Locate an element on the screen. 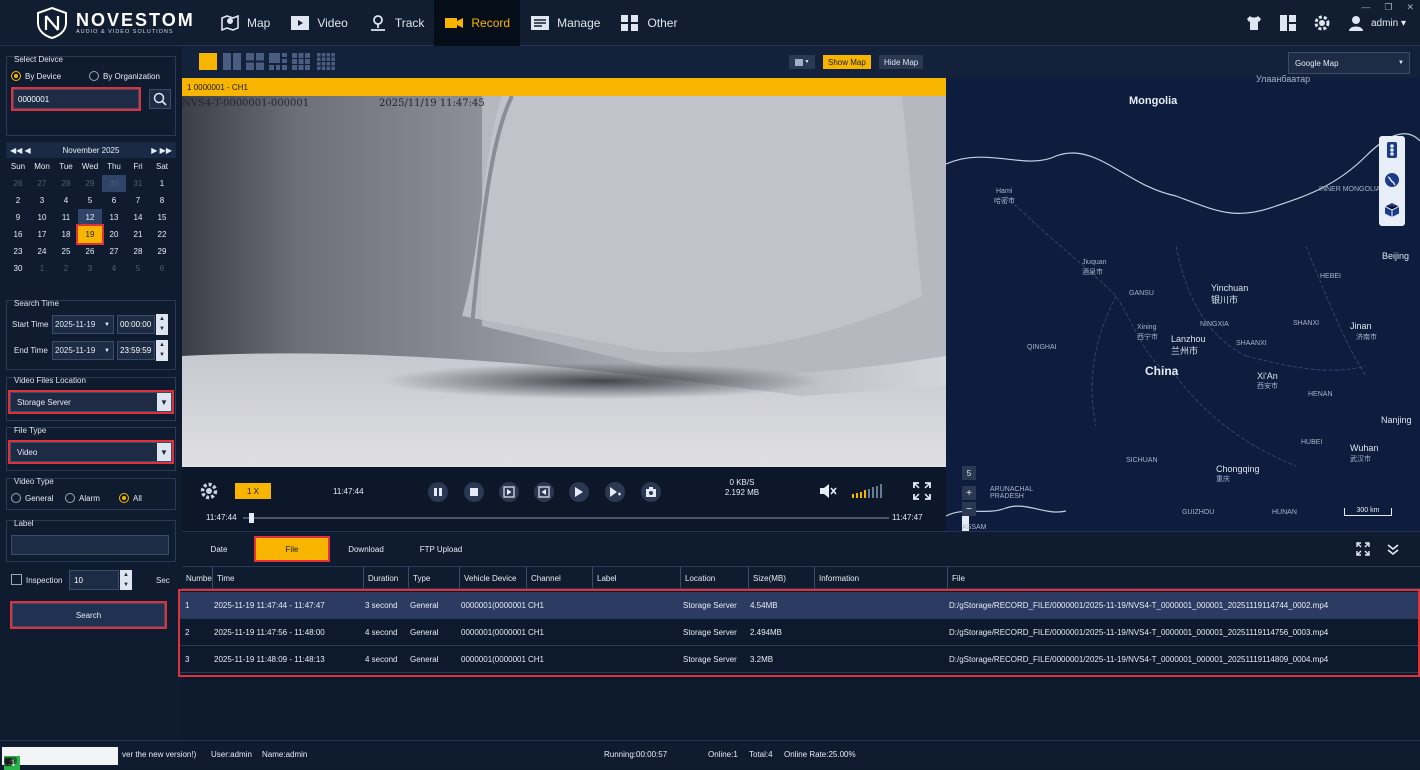  inspection-stepper: ▲ ▼ is located at coordinates (126, 580).